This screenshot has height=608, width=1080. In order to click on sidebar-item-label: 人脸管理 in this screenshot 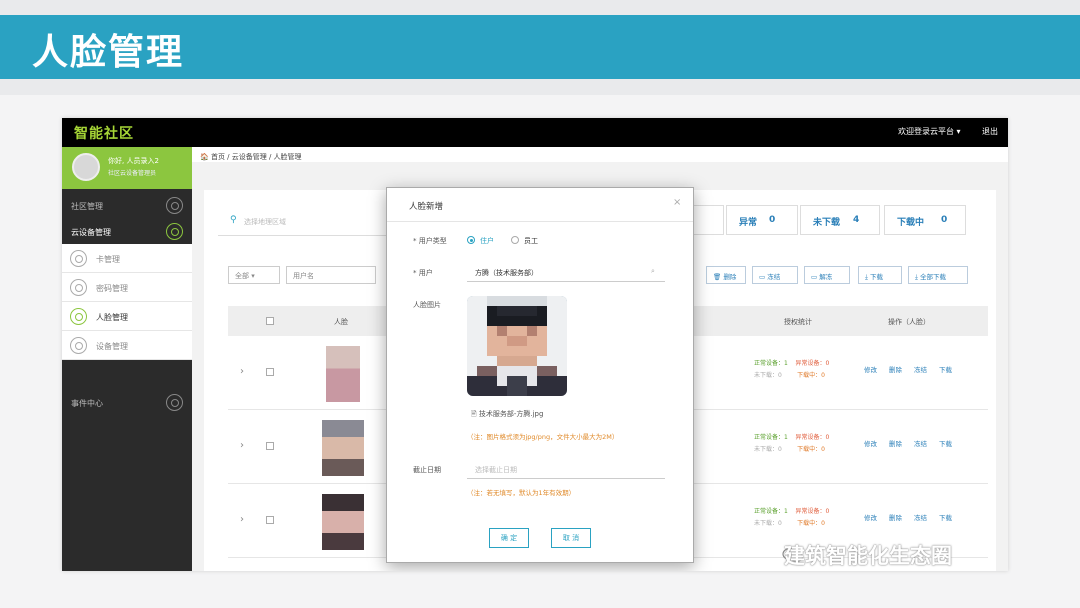, I will do `click(112, 317)`.